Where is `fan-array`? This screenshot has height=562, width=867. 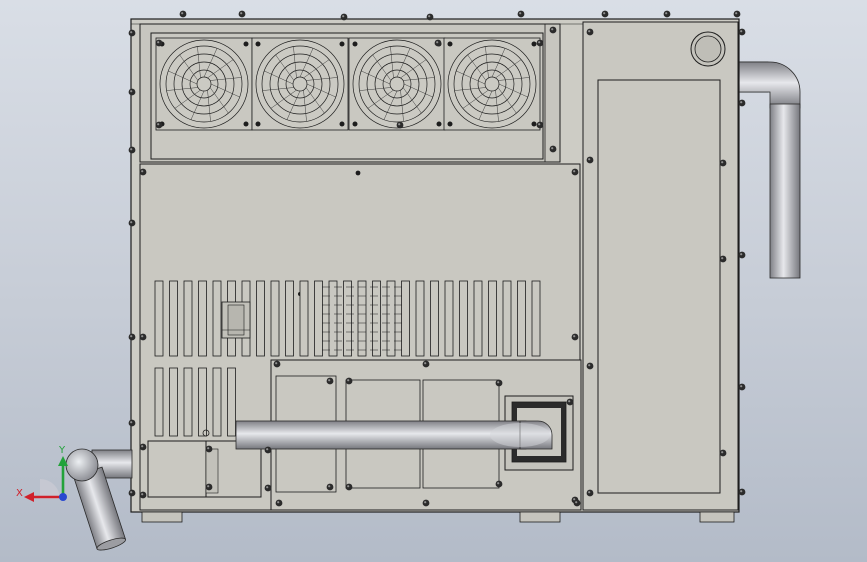 fan-array is located at coordinates (348, 84).